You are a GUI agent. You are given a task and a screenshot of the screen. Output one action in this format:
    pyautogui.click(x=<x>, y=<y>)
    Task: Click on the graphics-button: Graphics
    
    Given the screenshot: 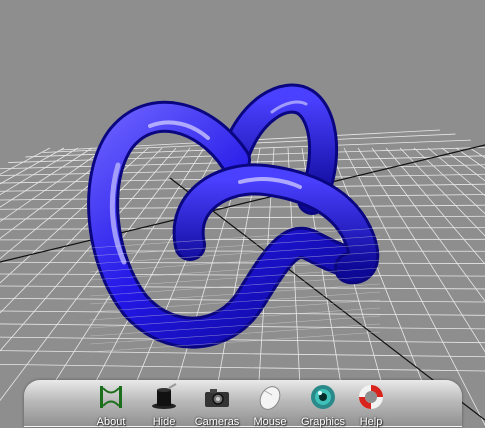 What is the action you would take?
    pyautogui.click(x=323, y=405)
    